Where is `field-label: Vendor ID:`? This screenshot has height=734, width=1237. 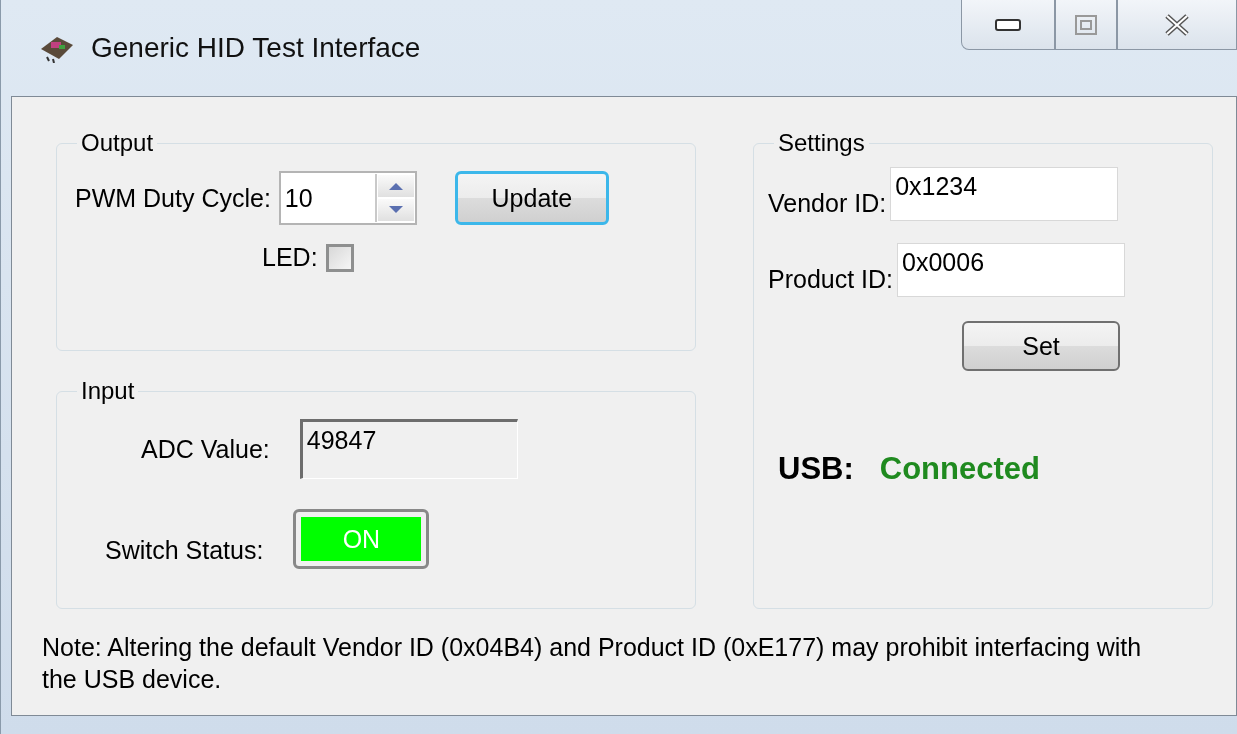 field-label: Vendor ID: is located at coordinates (827, 203).